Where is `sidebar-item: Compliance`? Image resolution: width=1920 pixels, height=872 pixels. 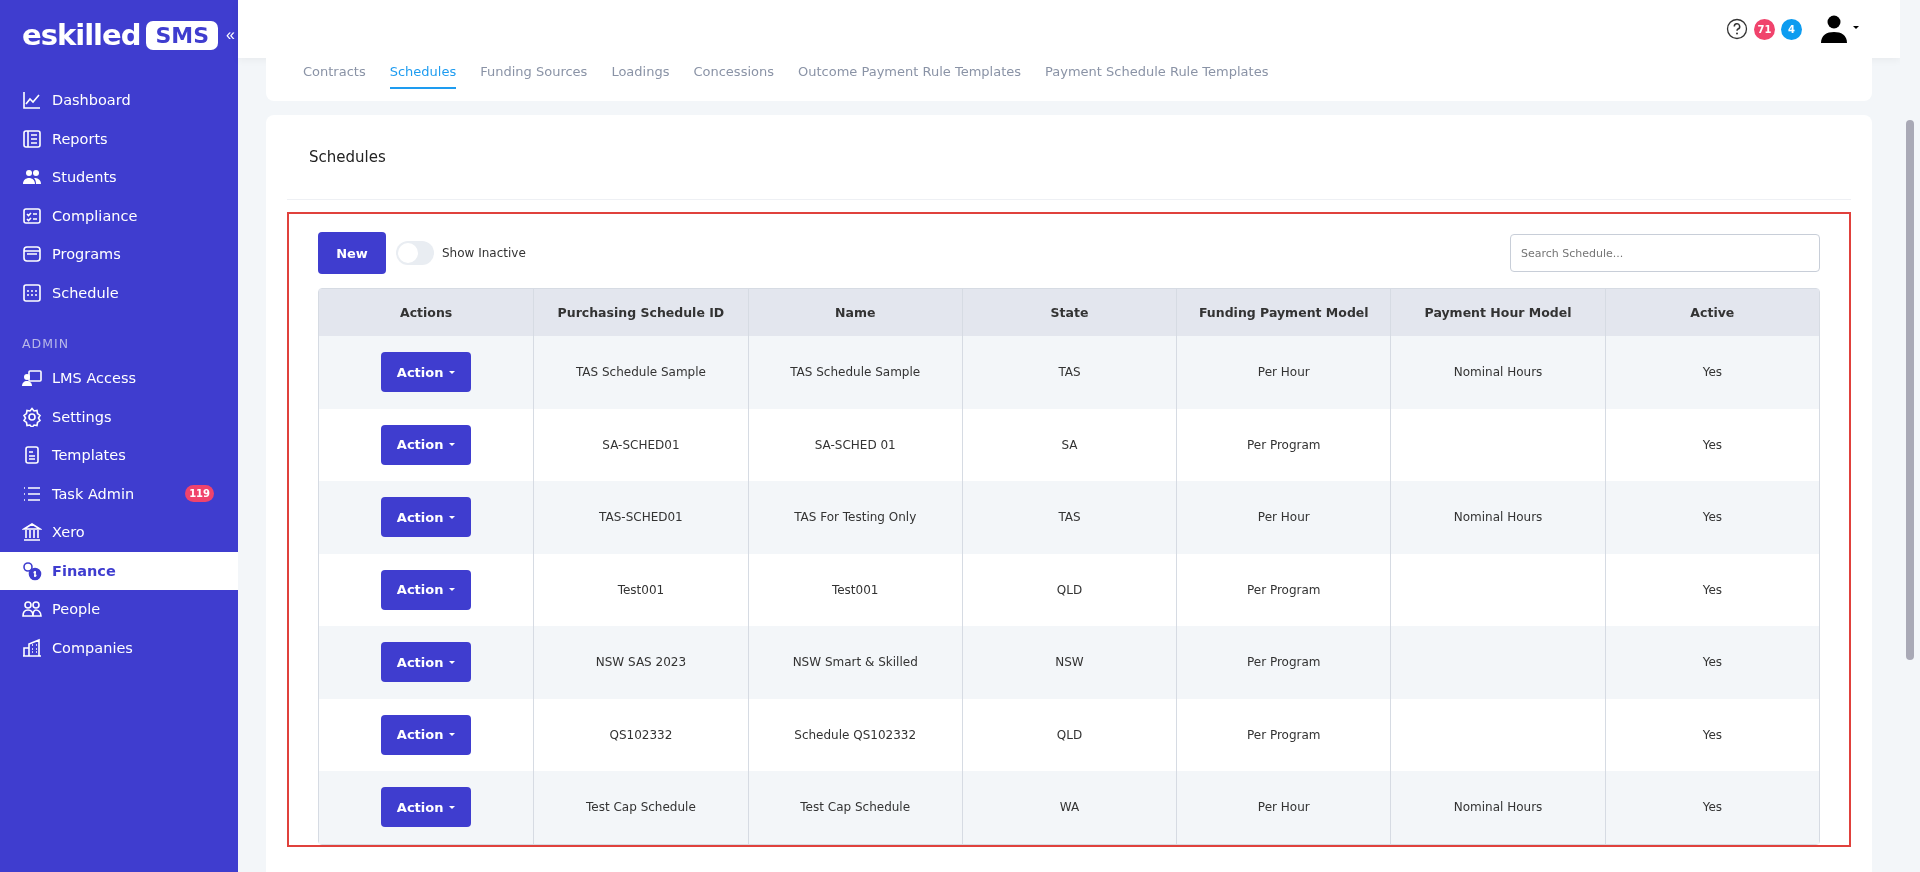 sidebar-item: Compliance is located at coordinates (119, 215).